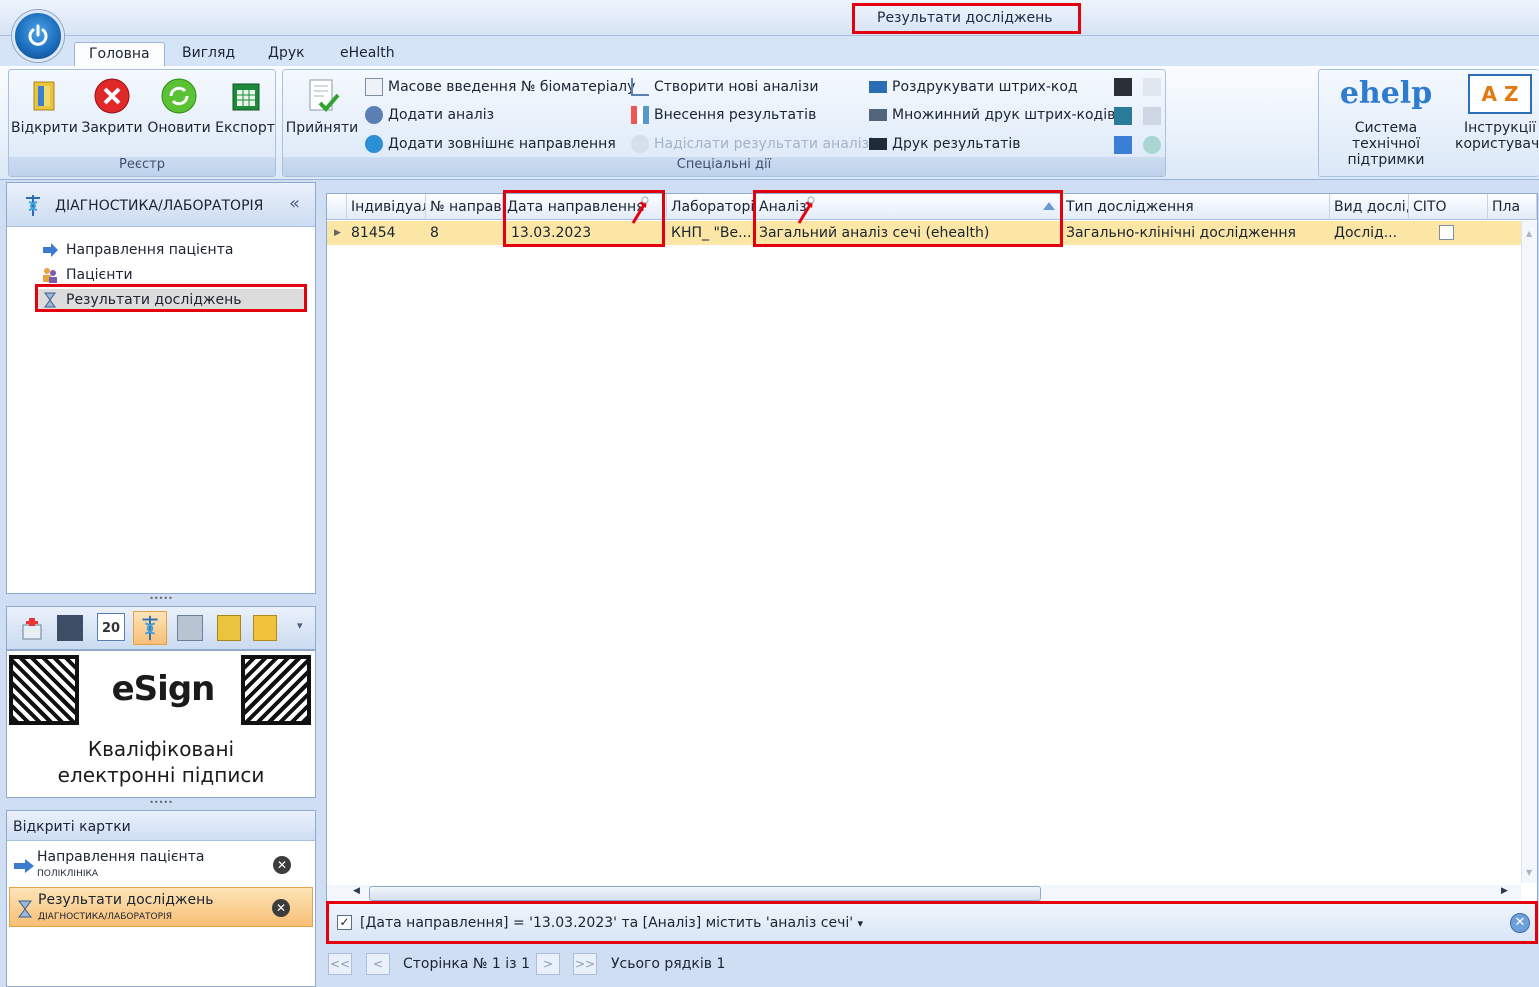  Describe the element at coordinates (245, 96) in the screenshot. I see `spreadsheet-icon` at that location.